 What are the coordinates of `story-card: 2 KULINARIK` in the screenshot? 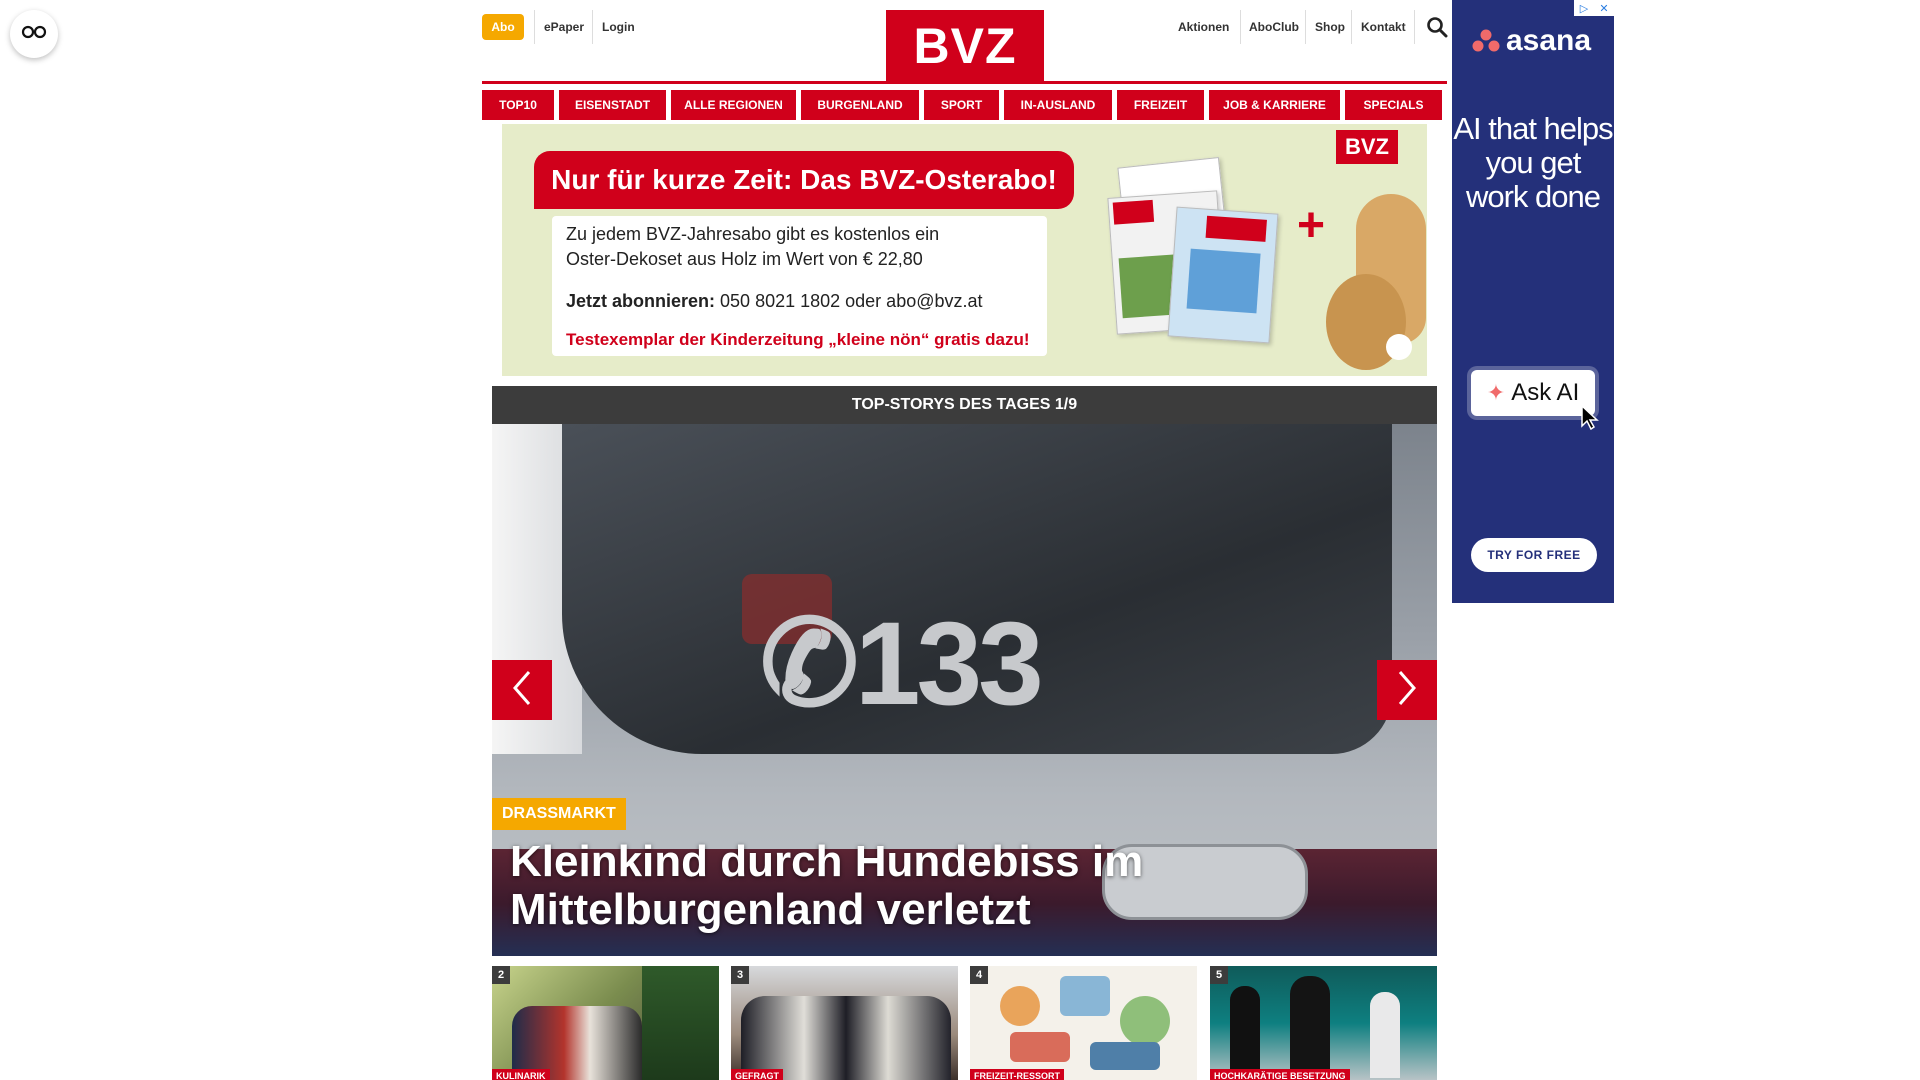 It's located at (605, 1023).